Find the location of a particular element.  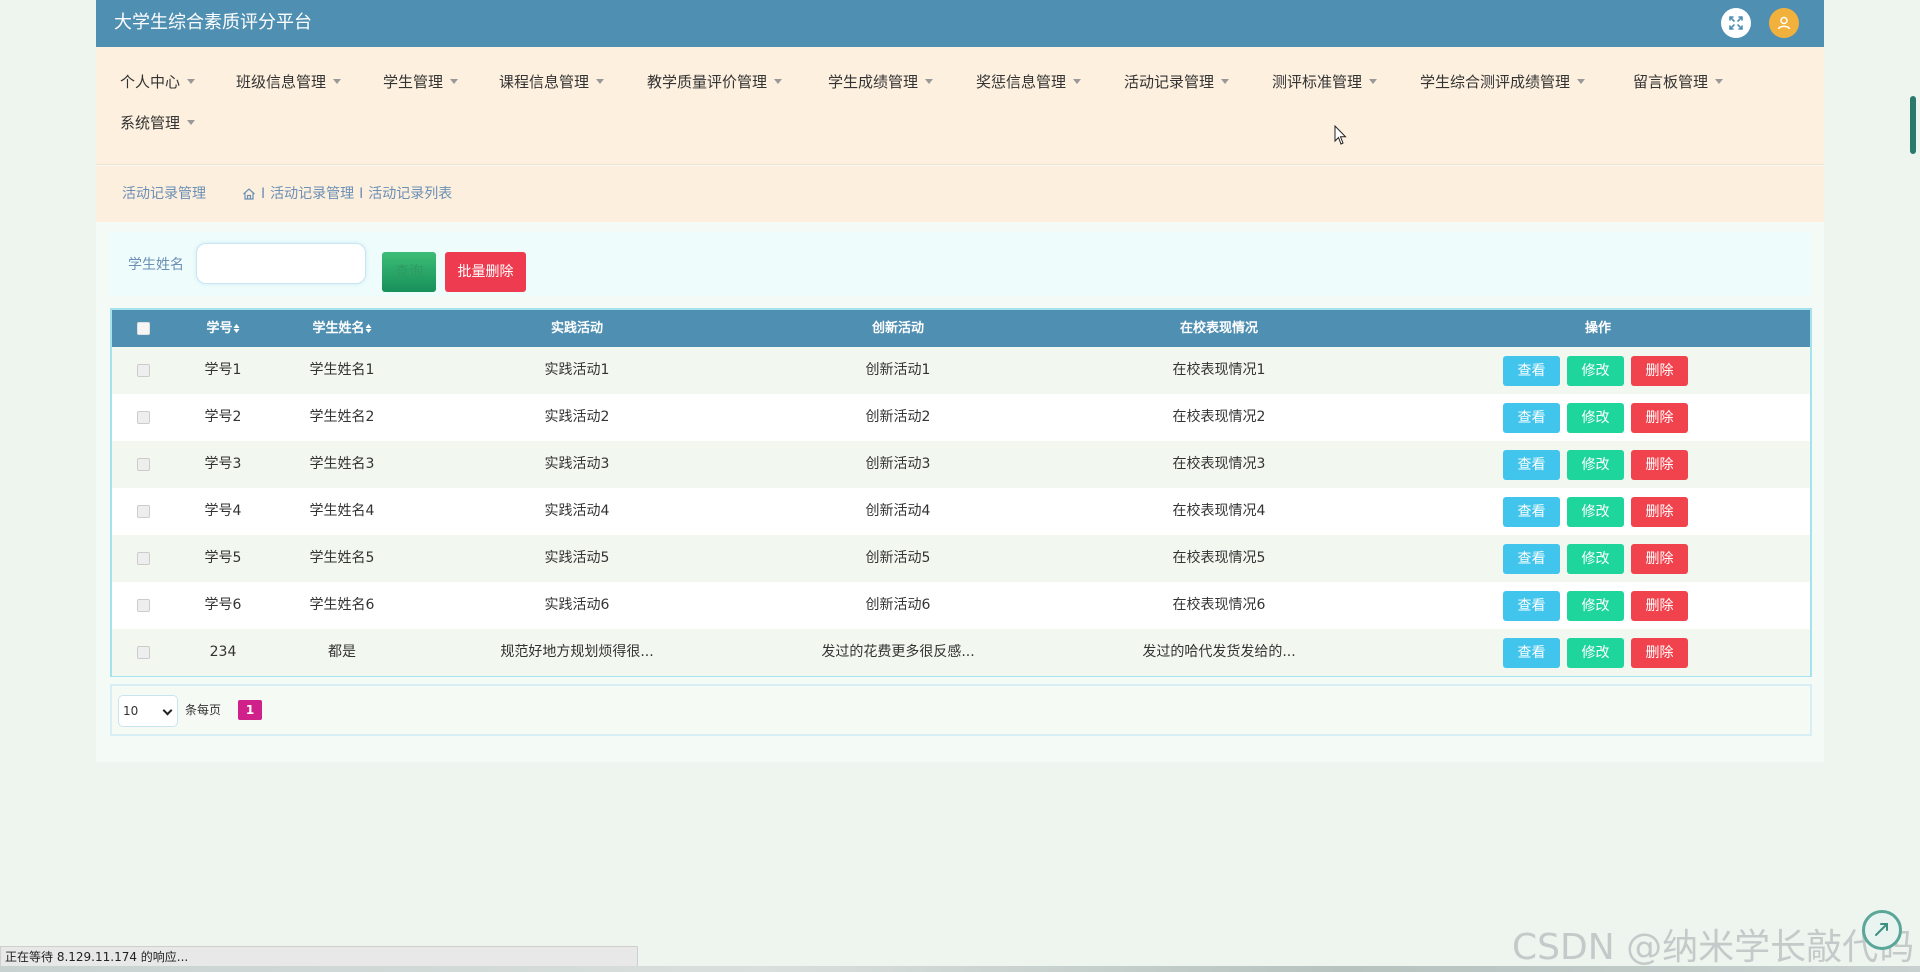

nav-item-label: 学生成绩管理 is located at coordinates (873, 82).